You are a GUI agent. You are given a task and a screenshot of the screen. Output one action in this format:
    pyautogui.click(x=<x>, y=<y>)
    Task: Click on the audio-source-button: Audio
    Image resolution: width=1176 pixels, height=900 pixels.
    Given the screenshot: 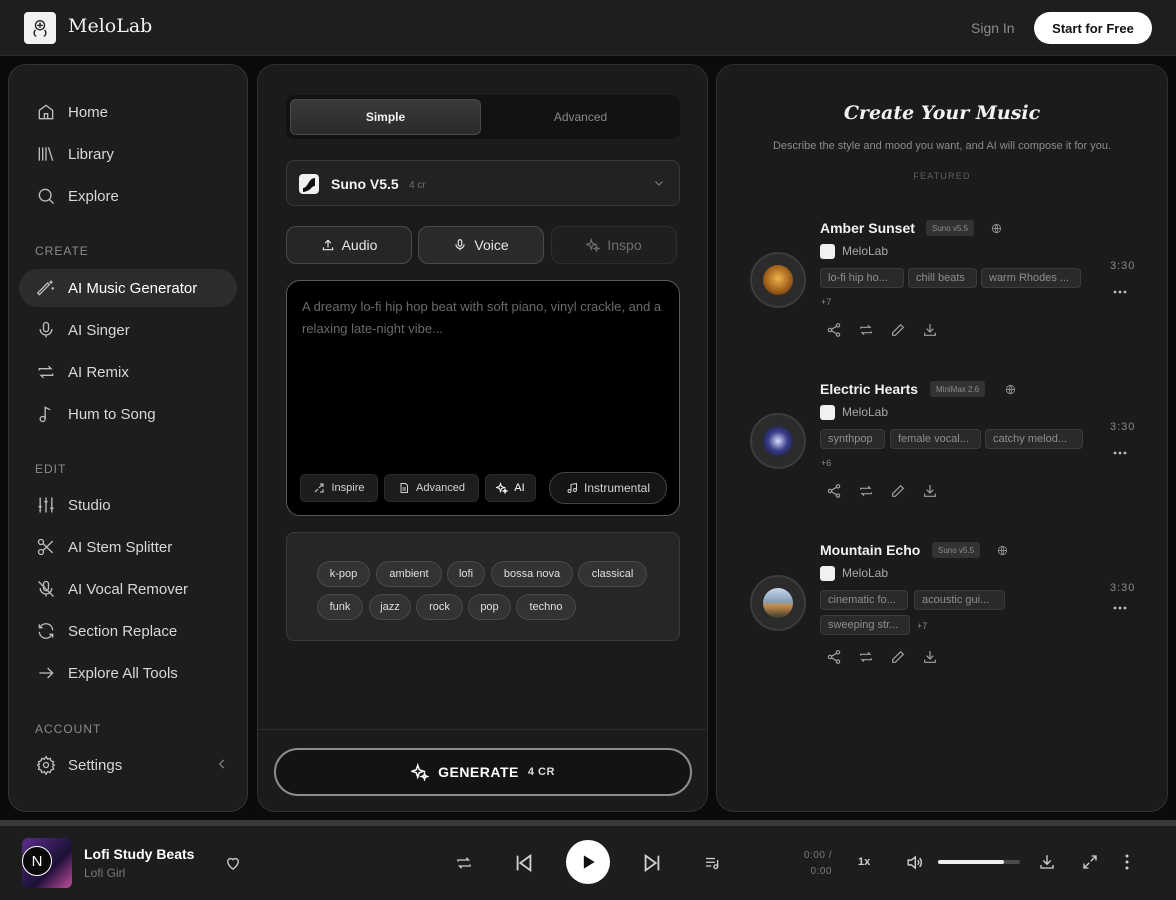 What is the action you would take?
    pyautogui.click(x=349, y=245)
    